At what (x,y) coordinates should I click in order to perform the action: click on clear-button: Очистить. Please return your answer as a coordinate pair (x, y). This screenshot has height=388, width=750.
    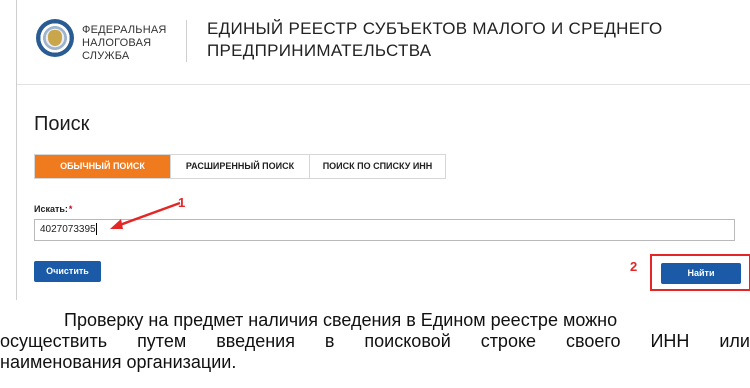
    Looking at the image, I should click on (67, 271).